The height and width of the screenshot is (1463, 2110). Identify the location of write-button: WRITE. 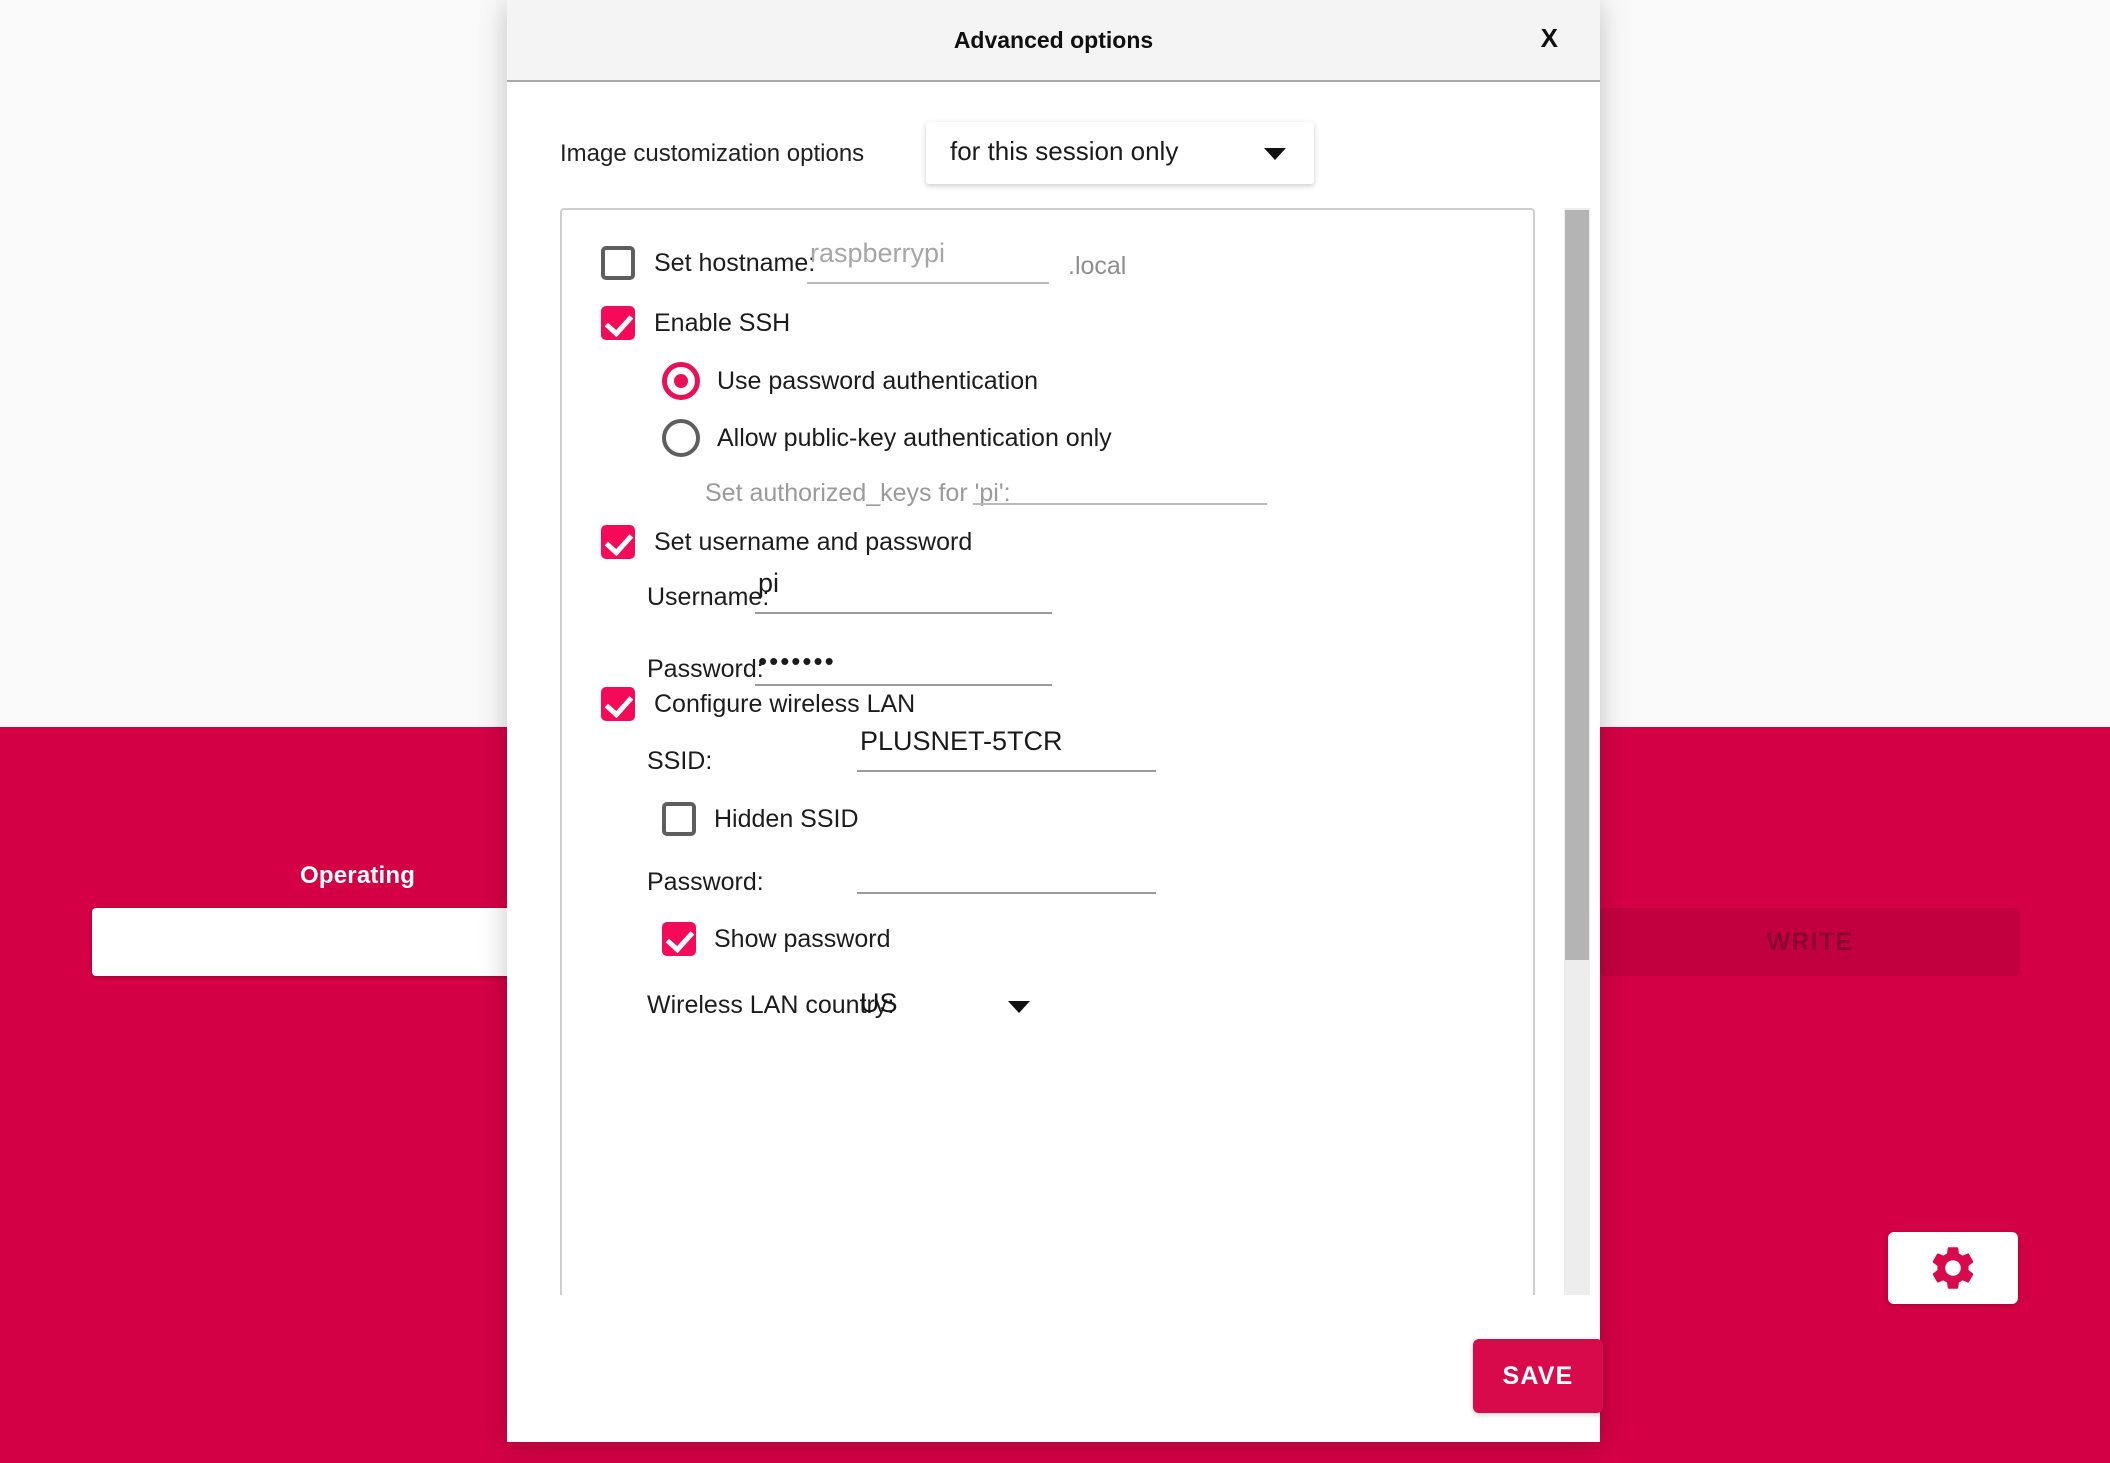
(1810, 942).